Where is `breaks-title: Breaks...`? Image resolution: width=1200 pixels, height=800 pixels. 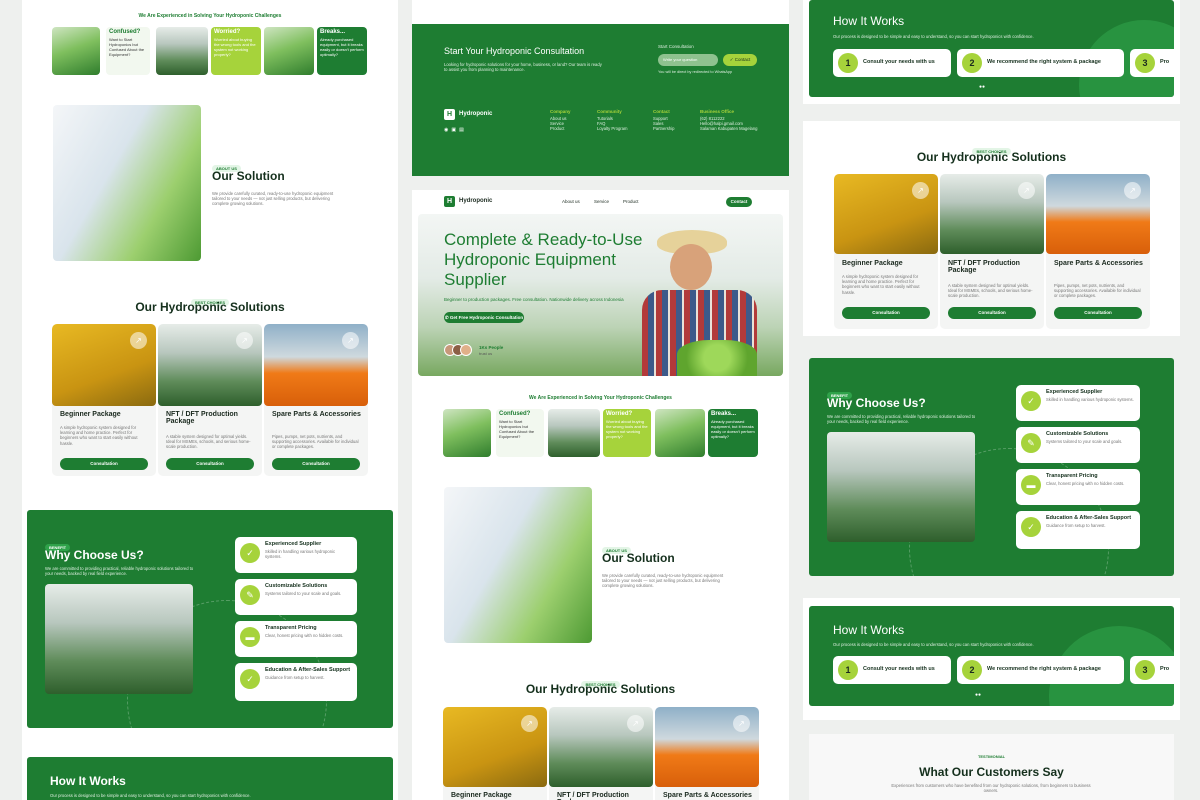
breaks-title: Breaks... is located at coordinates (333, 32).